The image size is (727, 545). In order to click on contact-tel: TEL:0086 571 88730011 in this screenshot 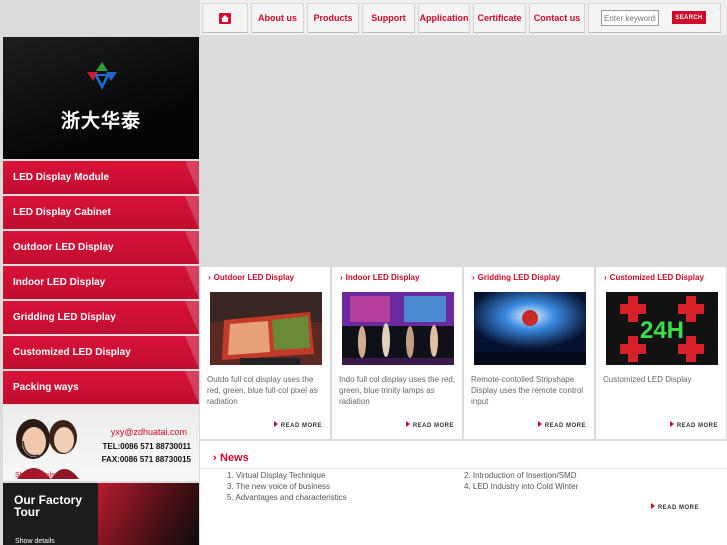, I will do `click(146, 446)`.